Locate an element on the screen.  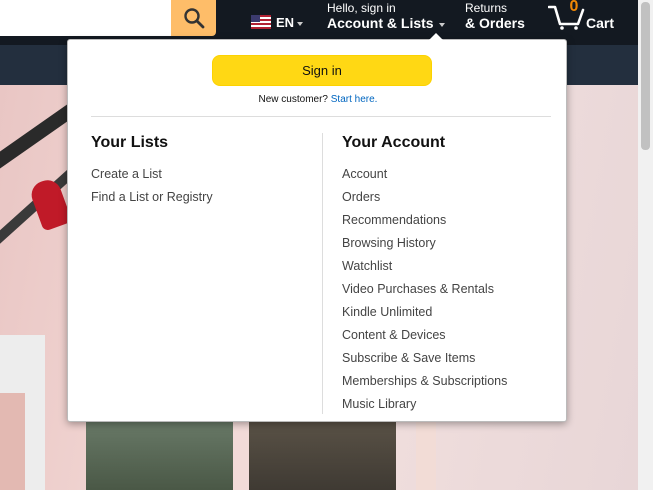
new-customer-prompt: New customer? Start here. is located at coordinates (318, 99).